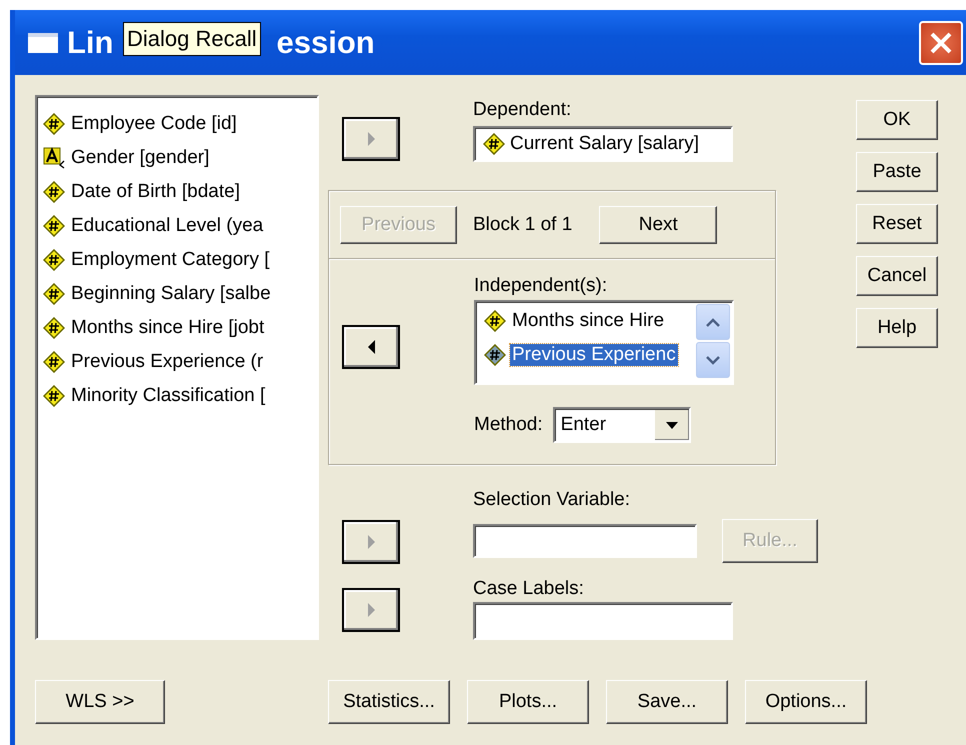 The width and height of the screenshot is (966, 745). What do you see at coordinates (192, 39) in the screenshot?
I see `tooltip: Dialog Recall` at bounding box center [192, 39].